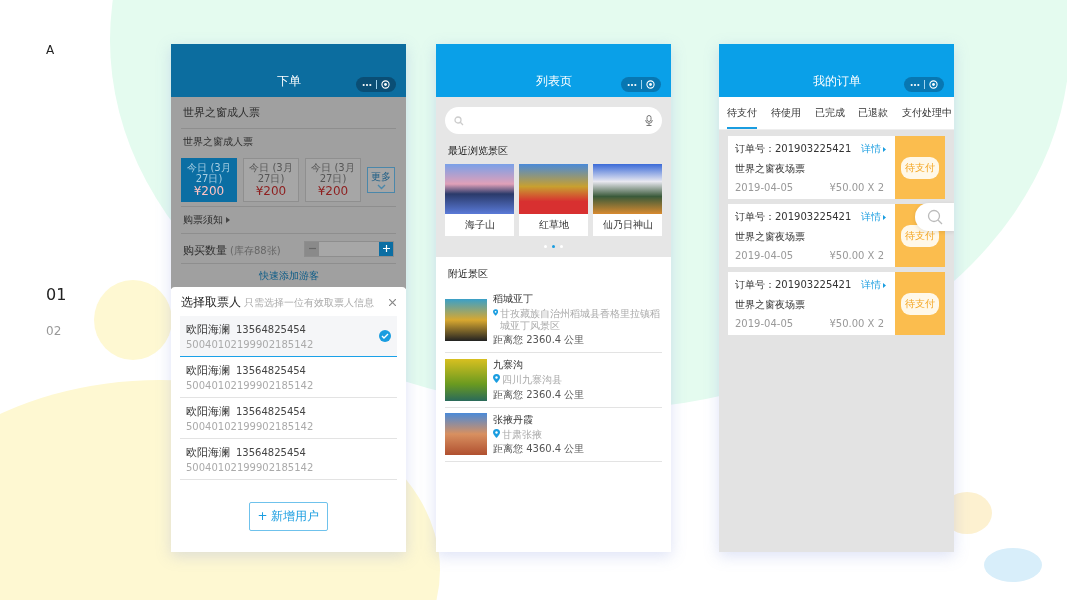  Describe the element at coordinates (50, 50) in the screenshot. I see `section-letter: A` at that location.